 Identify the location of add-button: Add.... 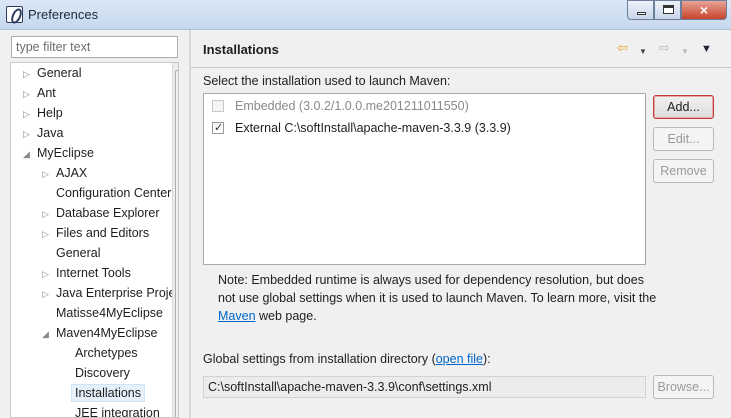
(683, 107).